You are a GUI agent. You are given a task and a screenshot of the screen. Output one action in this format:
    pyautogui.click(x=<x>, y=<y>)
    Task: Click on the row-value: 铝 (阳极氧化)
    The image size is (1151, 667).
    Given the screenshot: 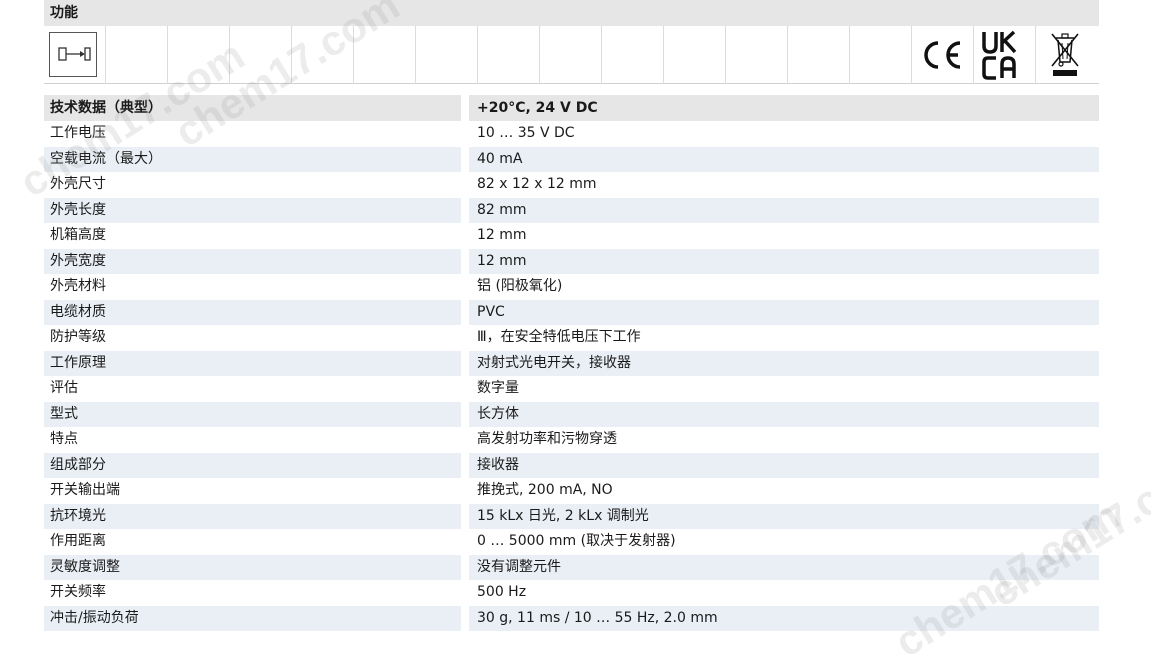 What is the action you would take?
    pyautogui.click(x=520, y=286)
    